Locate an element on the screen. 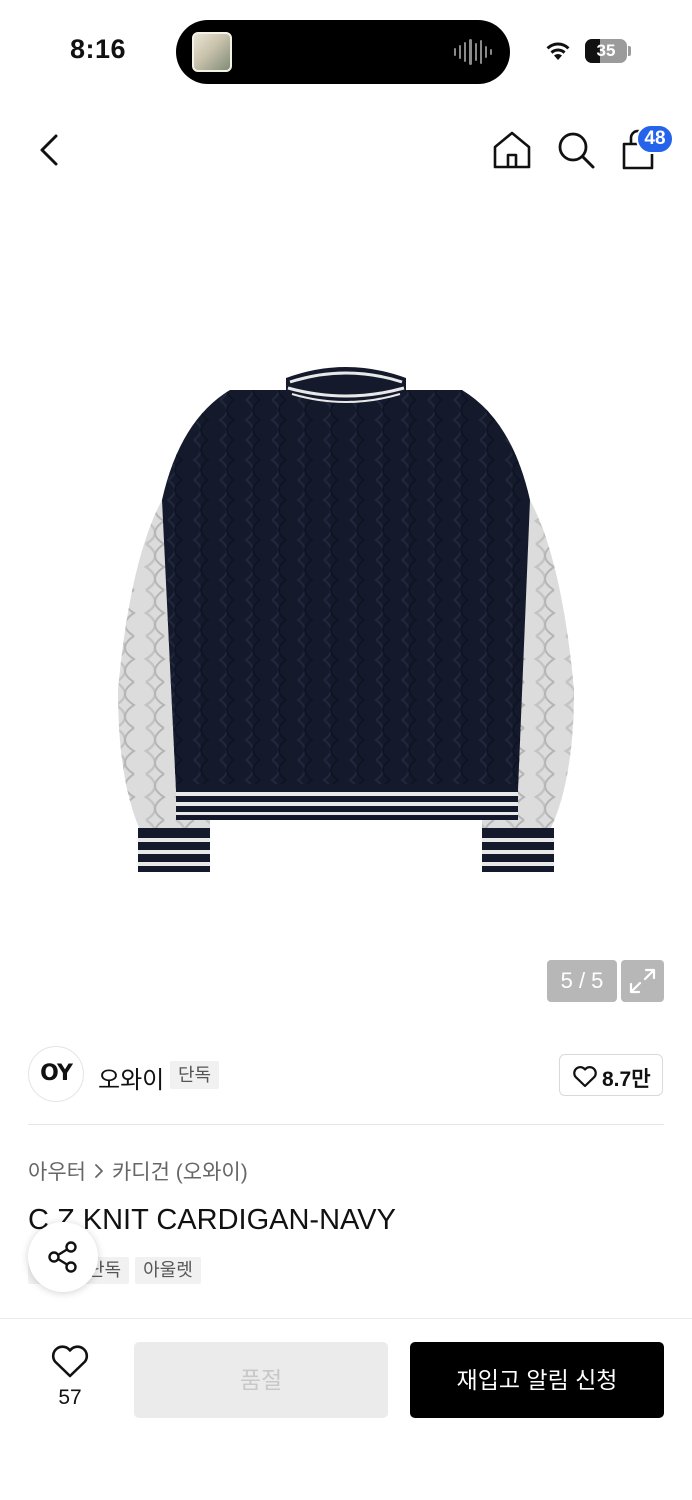  brand-name: 오와이 is located at coordinates (131, 1077).